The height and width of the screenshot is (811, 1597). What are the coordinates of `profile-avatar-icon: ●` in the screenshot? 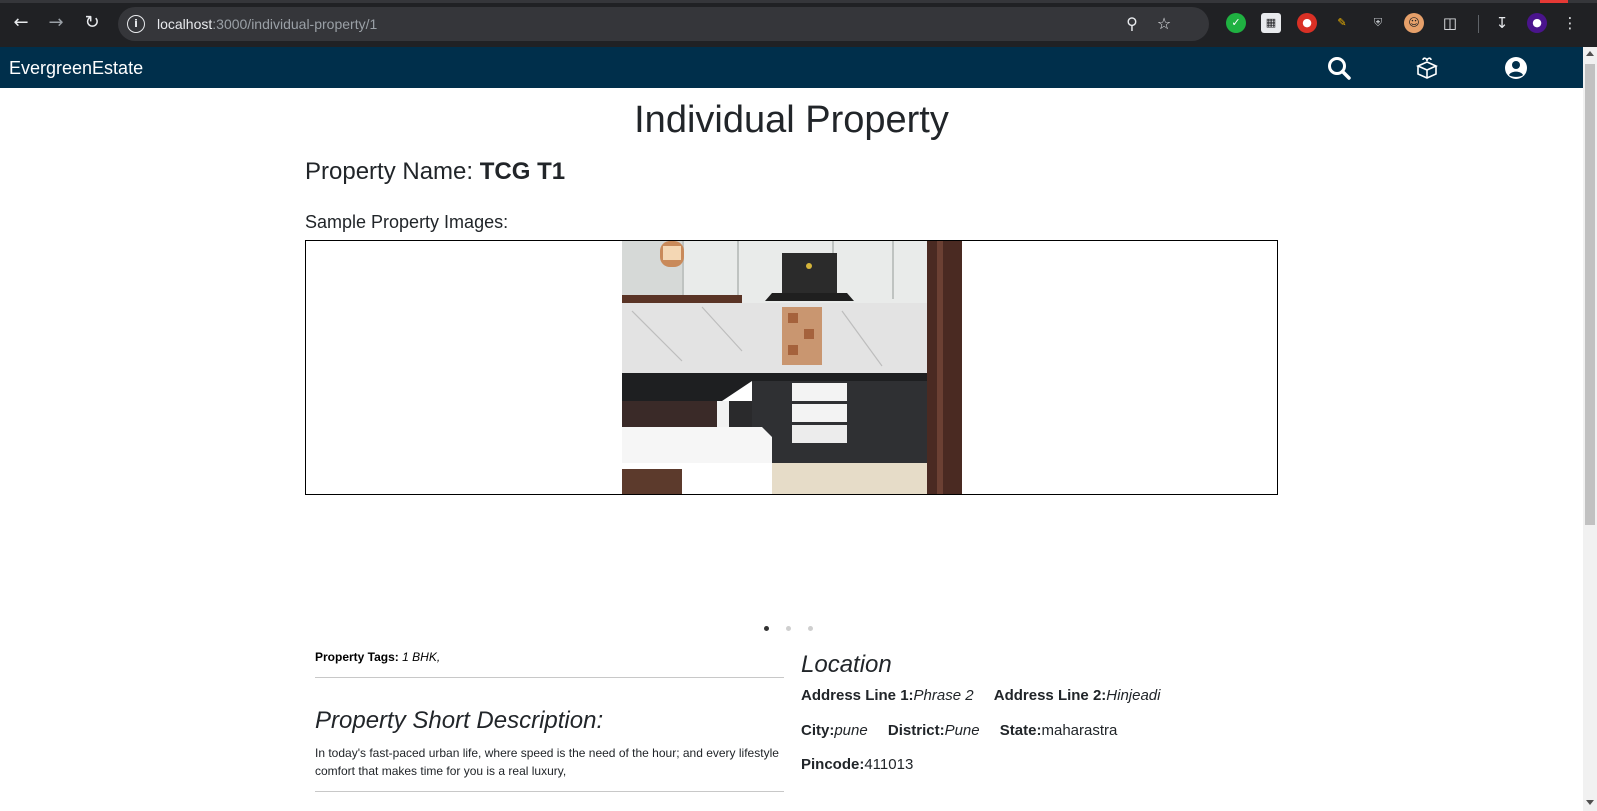 It's located at (1537, 23).